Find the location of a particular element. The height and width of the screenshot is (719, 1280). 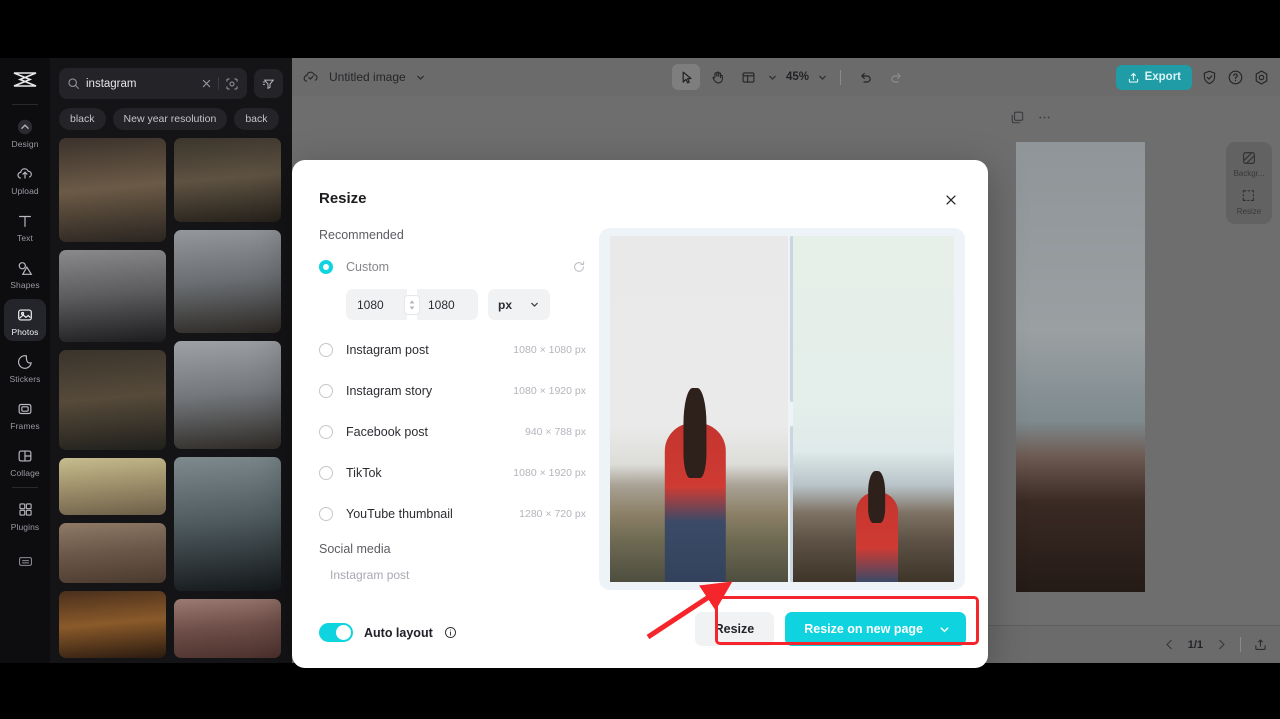

export-label: Export is located at coordinates (1162, 77).